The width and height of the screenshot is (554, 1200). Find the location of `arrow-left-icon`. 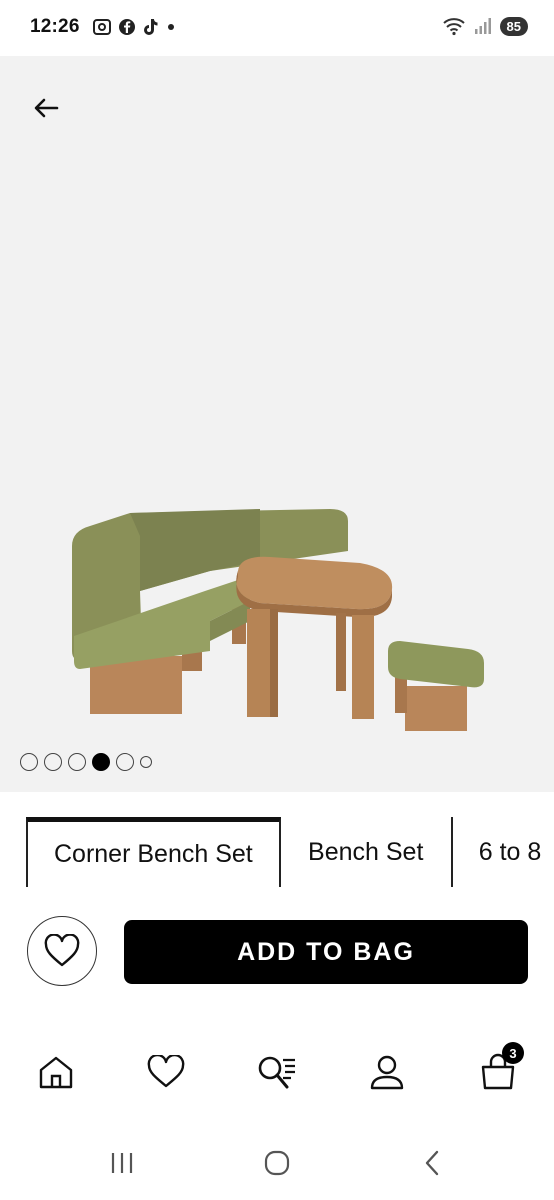

arrow-left-icon is located at coordinates (46, 108).